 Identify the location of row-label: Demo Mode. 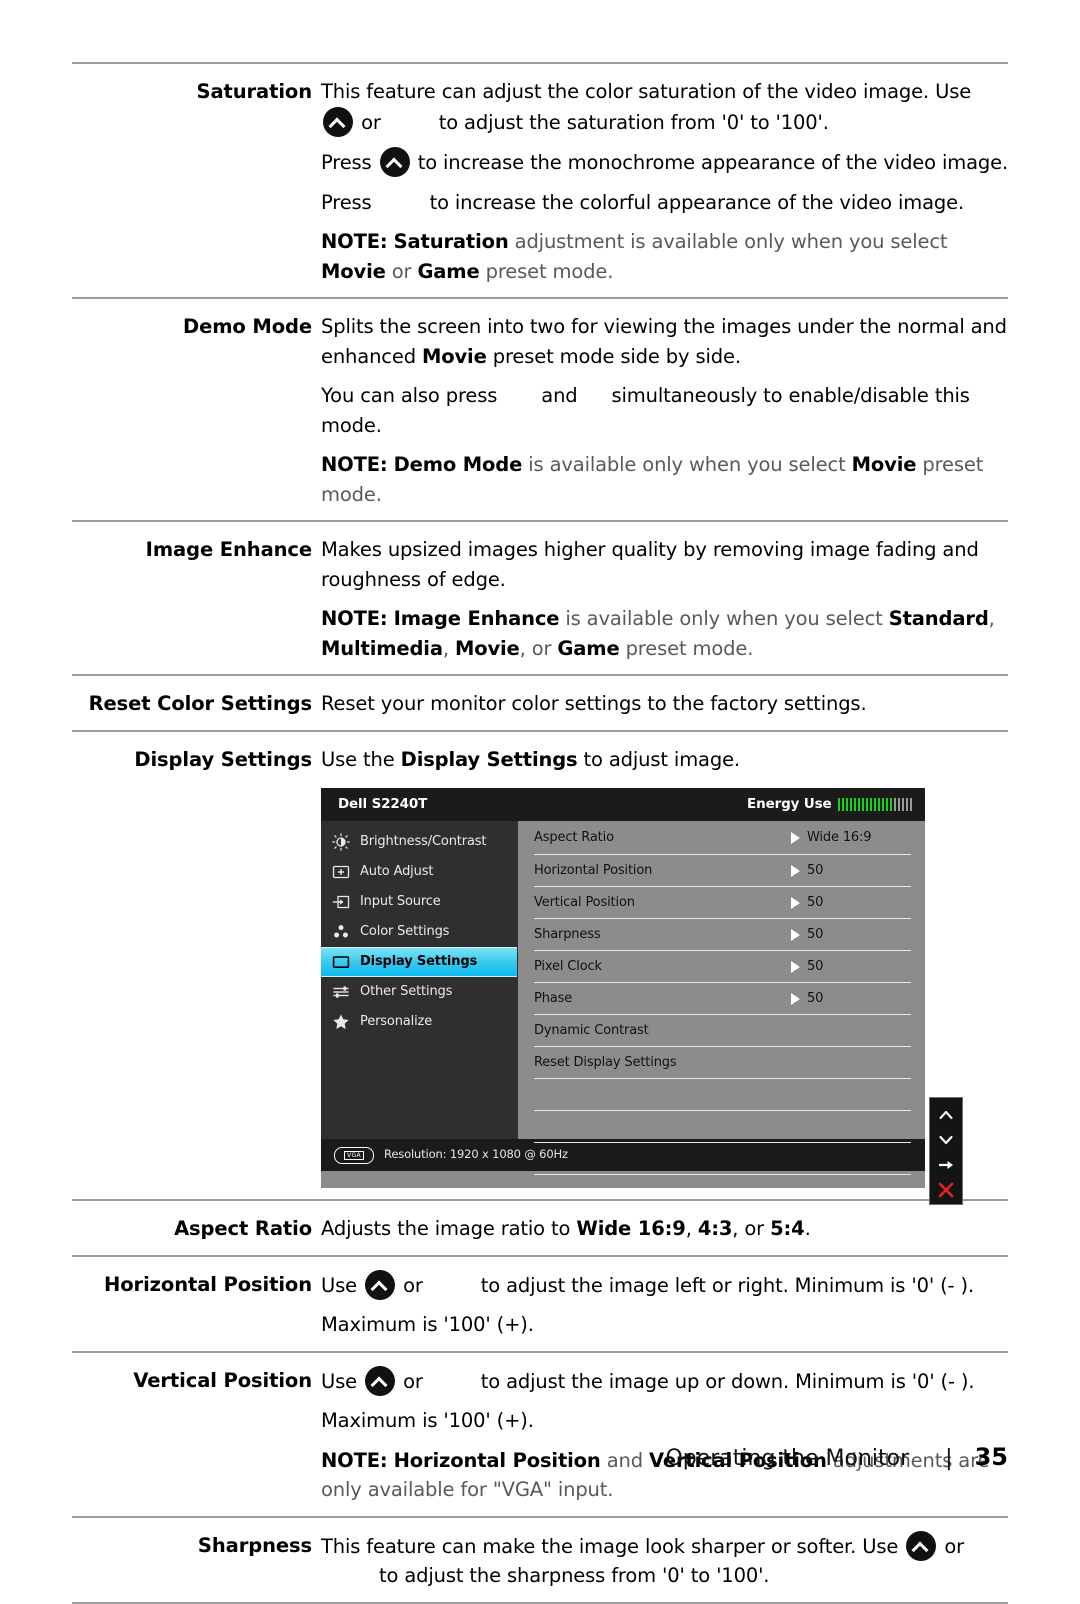
(247, 326).